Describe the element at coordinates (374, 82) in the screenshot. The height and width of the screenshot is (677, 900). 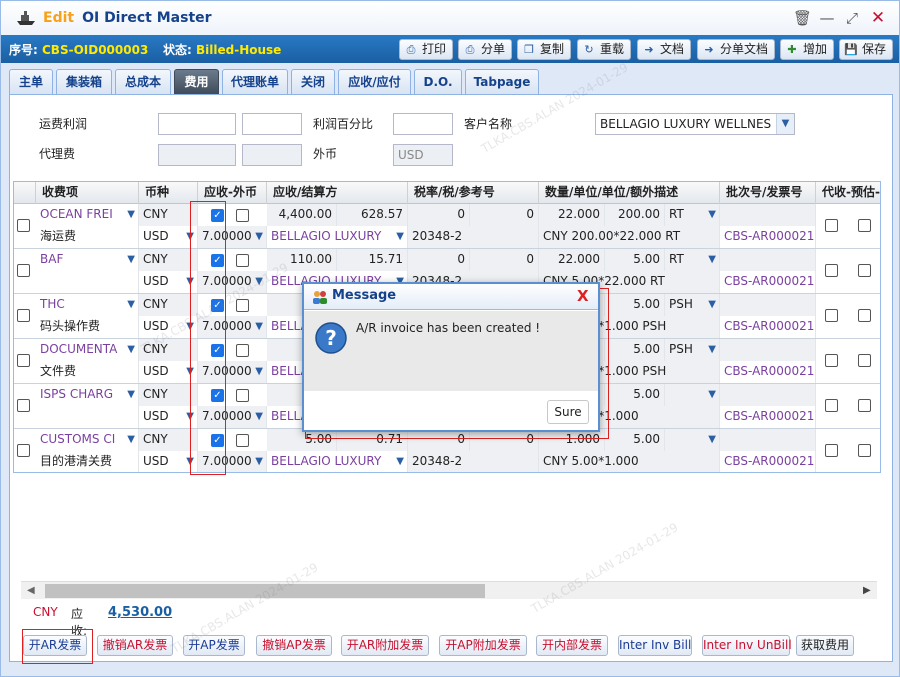
I see `tab-ar-ap: 应收/应付` at that location.